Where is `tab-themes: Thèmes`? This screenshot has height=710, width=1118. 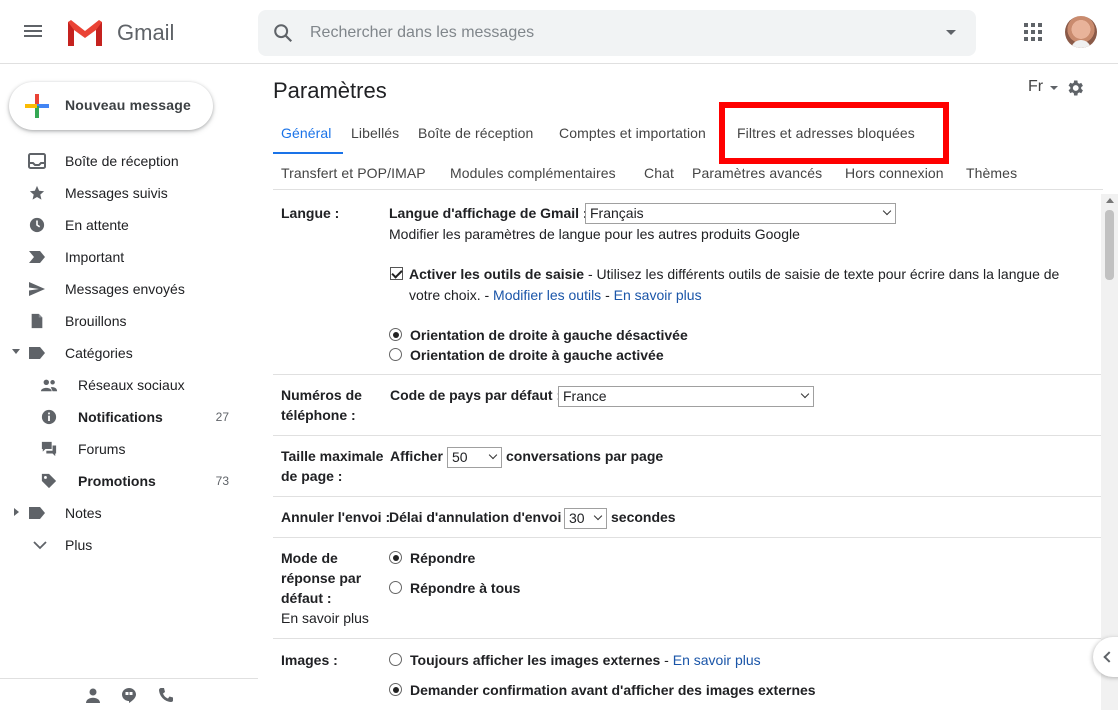
tab-themes: Thèmes is located at coordinates (991, 173).